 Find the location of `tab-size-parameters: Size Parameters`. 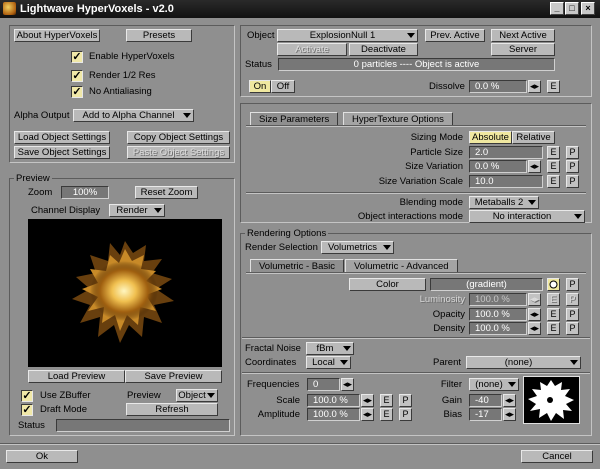

tab-size-parameters: Size Parameters is located at coordinates (294, 119).